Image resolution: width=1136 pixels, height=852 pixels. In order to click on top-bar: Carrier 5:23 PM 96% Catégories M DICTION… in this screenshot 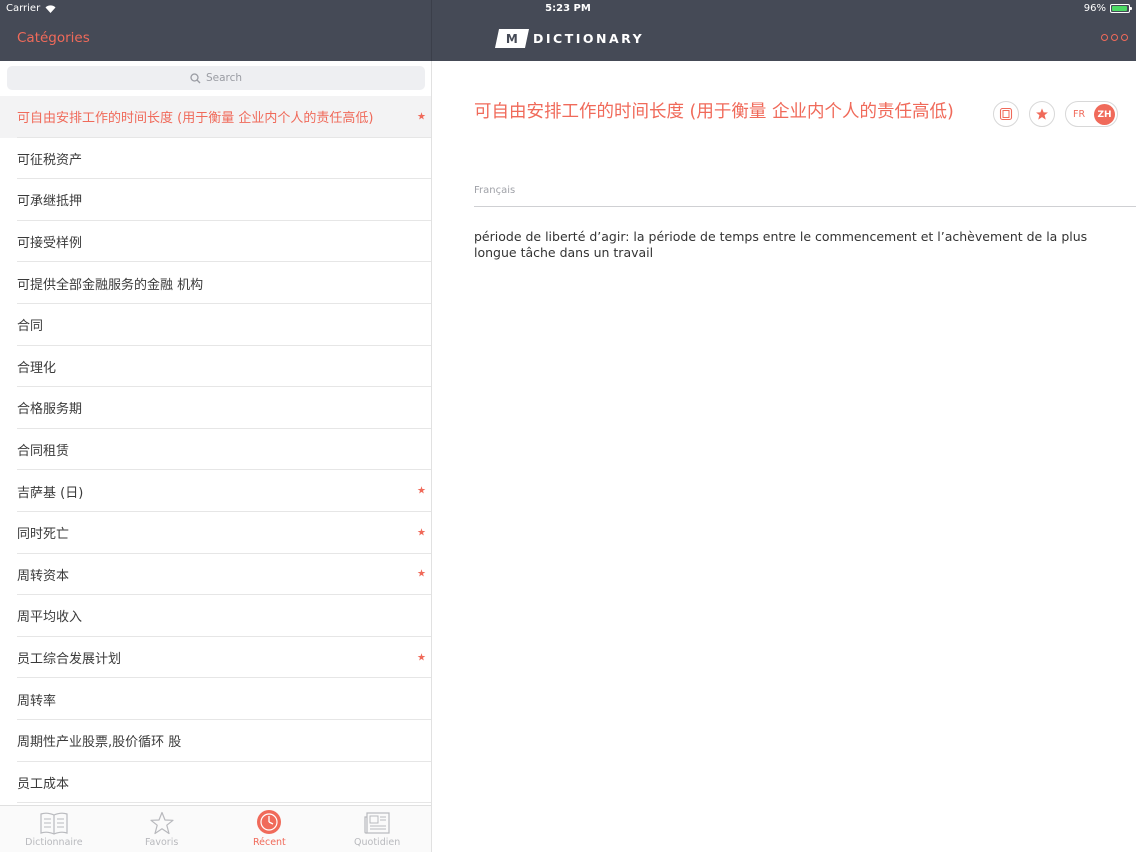, I will do `click(568, 30)`.